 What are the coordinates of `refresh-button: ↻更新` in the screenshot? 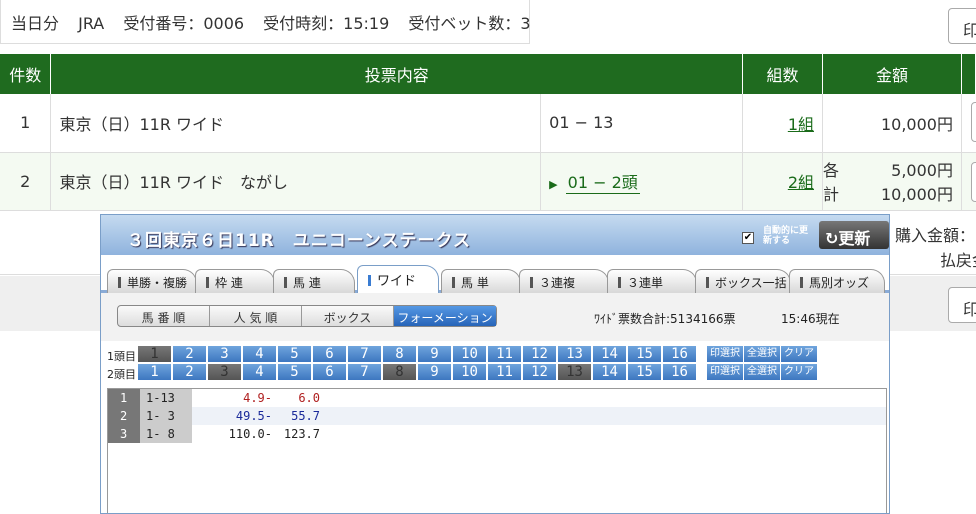 It's located at (854, 235).